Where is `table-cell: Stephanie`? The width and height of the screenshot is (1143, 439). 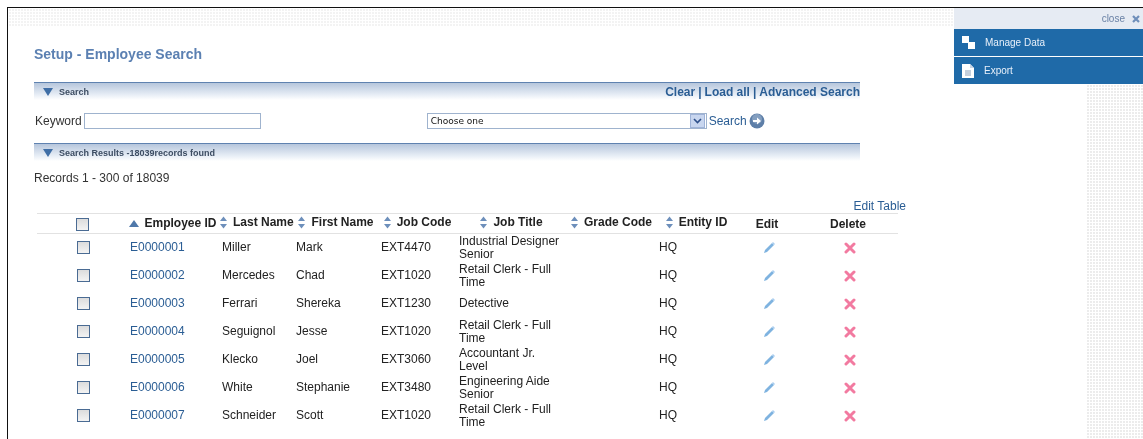 table-cell: Stephanie is located at coordinates (323, 387).